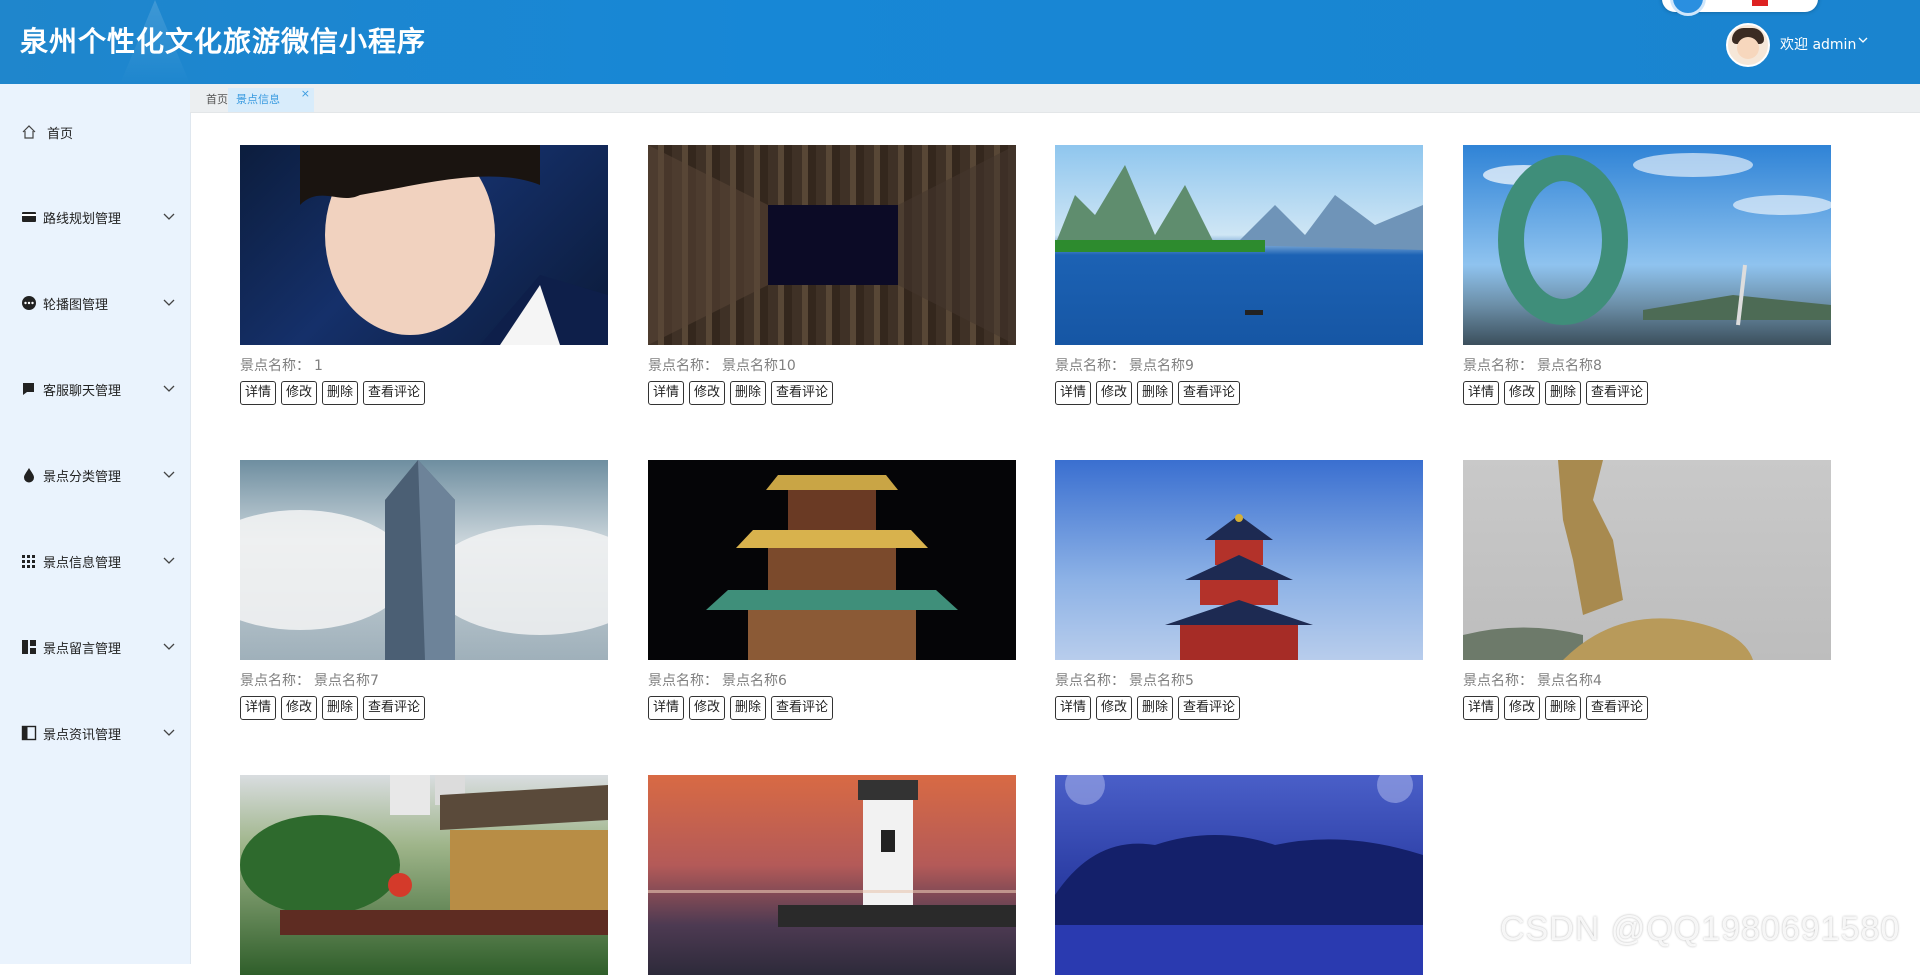 This screenshot has width=1920, height=975. I want to click on sidebar-item-news: 景点资讯管理, so click(95, 733).